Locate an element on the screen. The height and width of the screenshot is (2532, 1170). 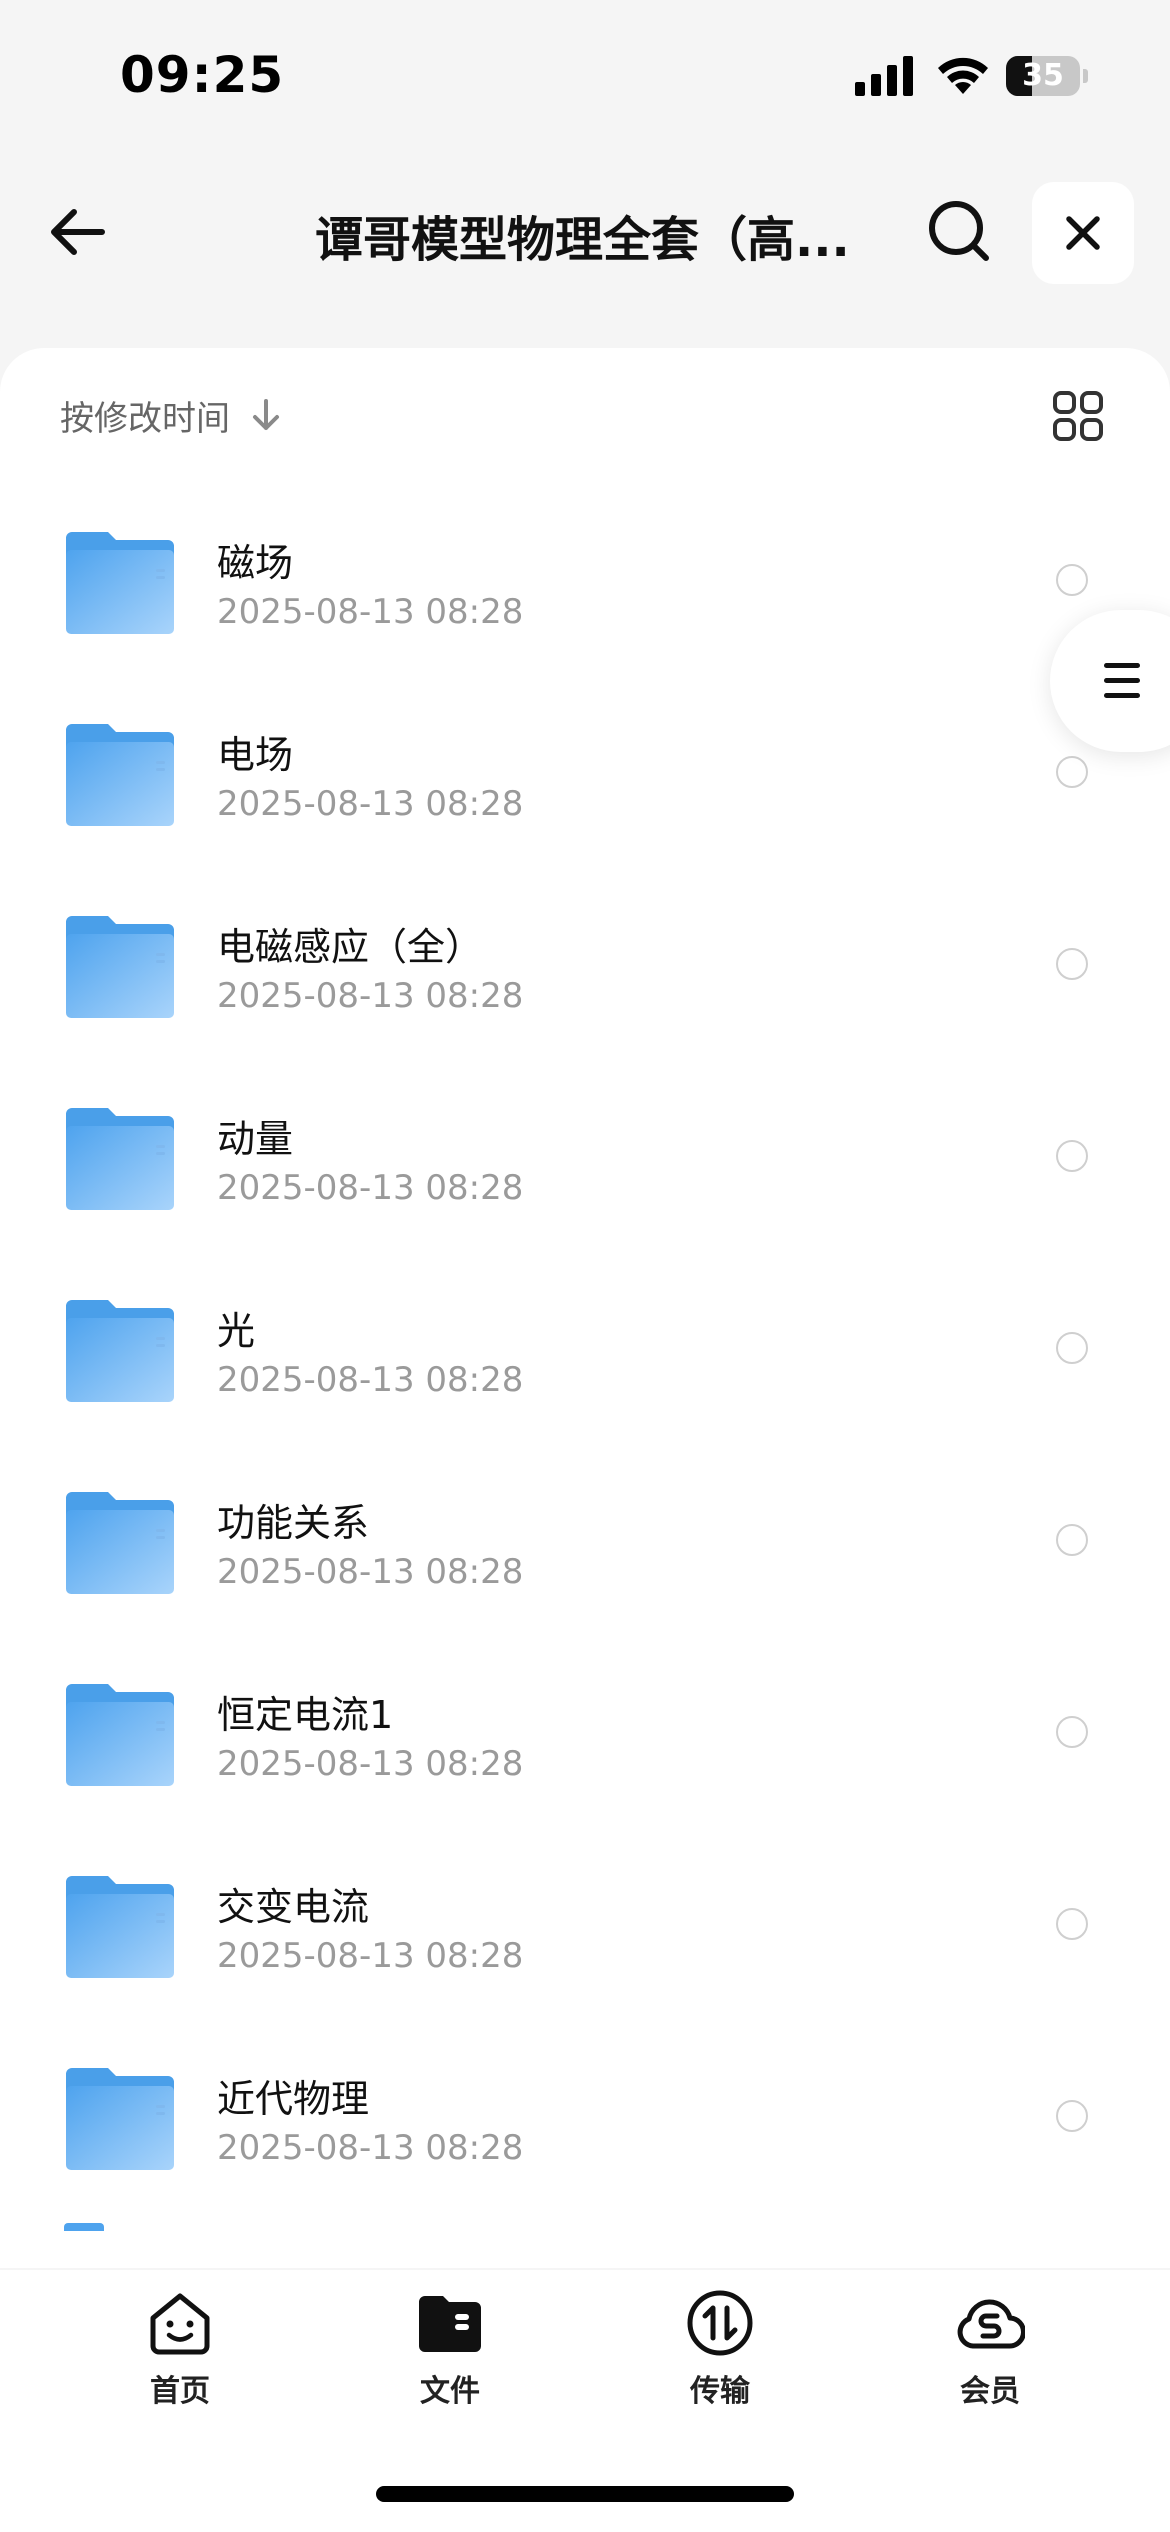
file-row: 动量 2025-08-13 08:28 is located at coordinates (585, 1160).